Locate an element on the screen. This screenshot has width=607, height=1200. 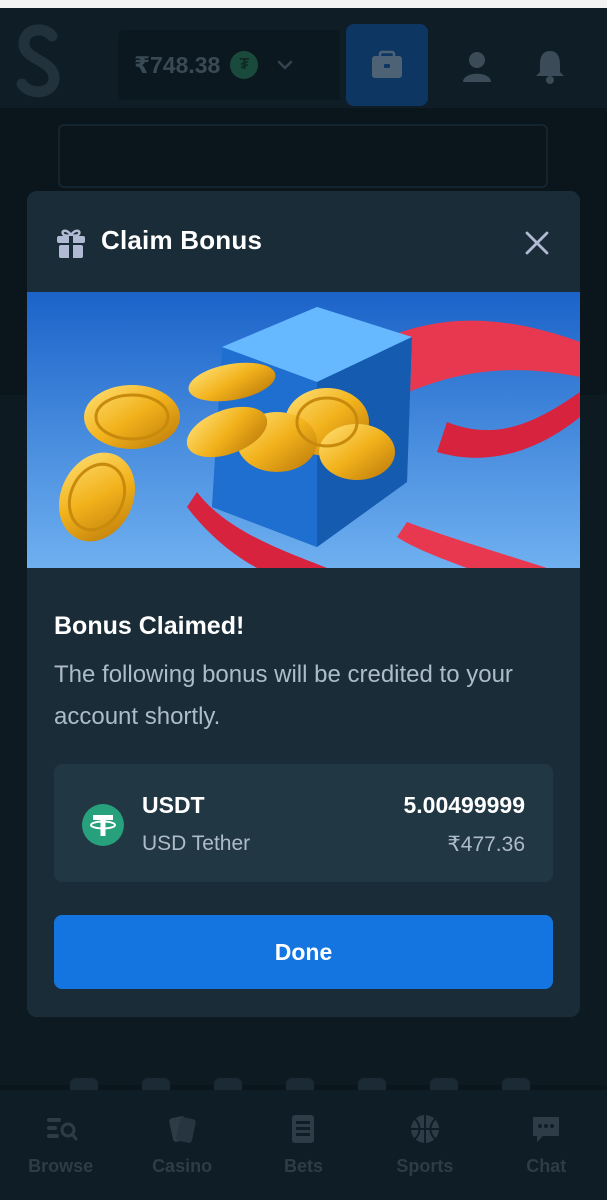
tether-icon is located at coordinates (103, 825).